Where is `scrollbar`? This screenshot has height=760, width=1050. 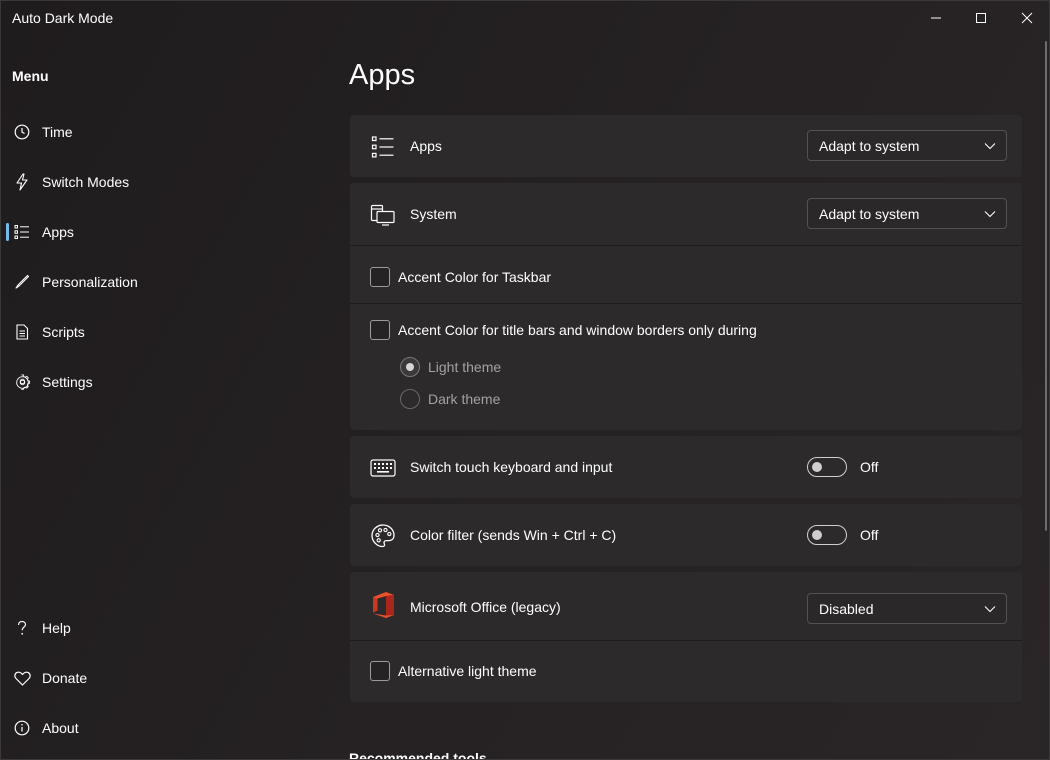 scrollbar is located at coordinates (1046, 286).